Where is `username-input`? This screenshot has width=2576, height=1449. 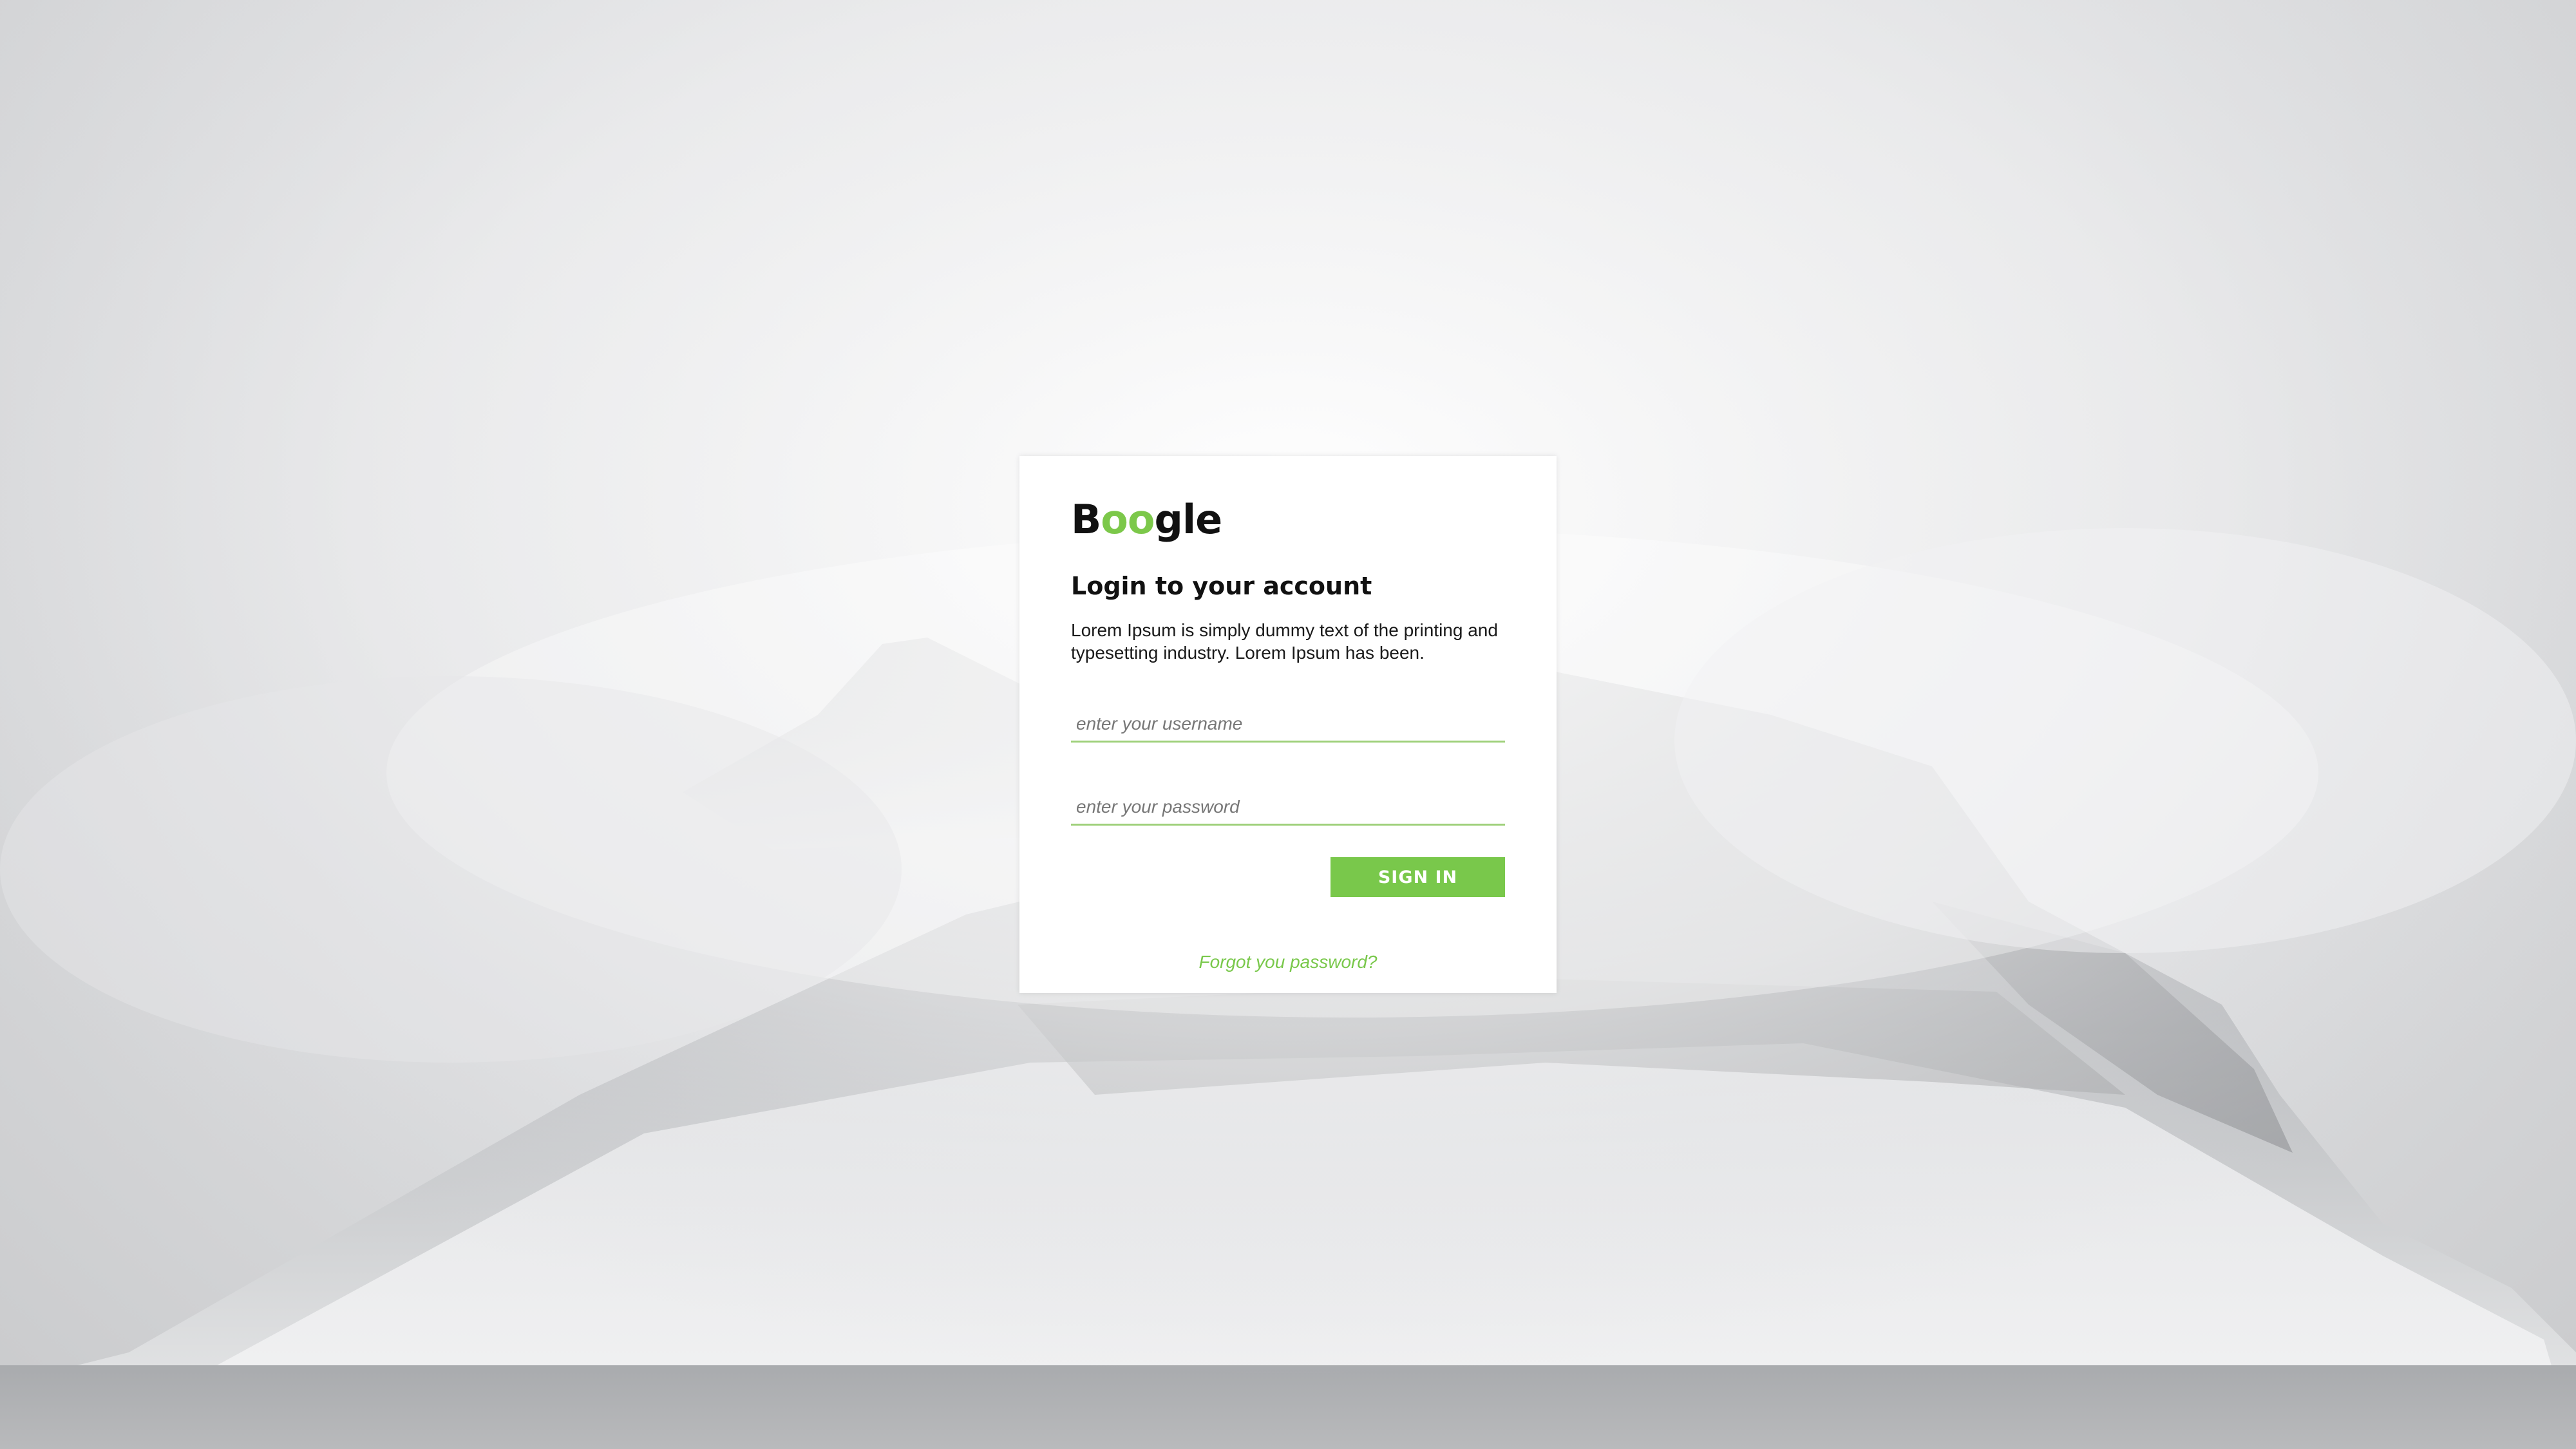 username-input is located at coordinates (1288, 724).